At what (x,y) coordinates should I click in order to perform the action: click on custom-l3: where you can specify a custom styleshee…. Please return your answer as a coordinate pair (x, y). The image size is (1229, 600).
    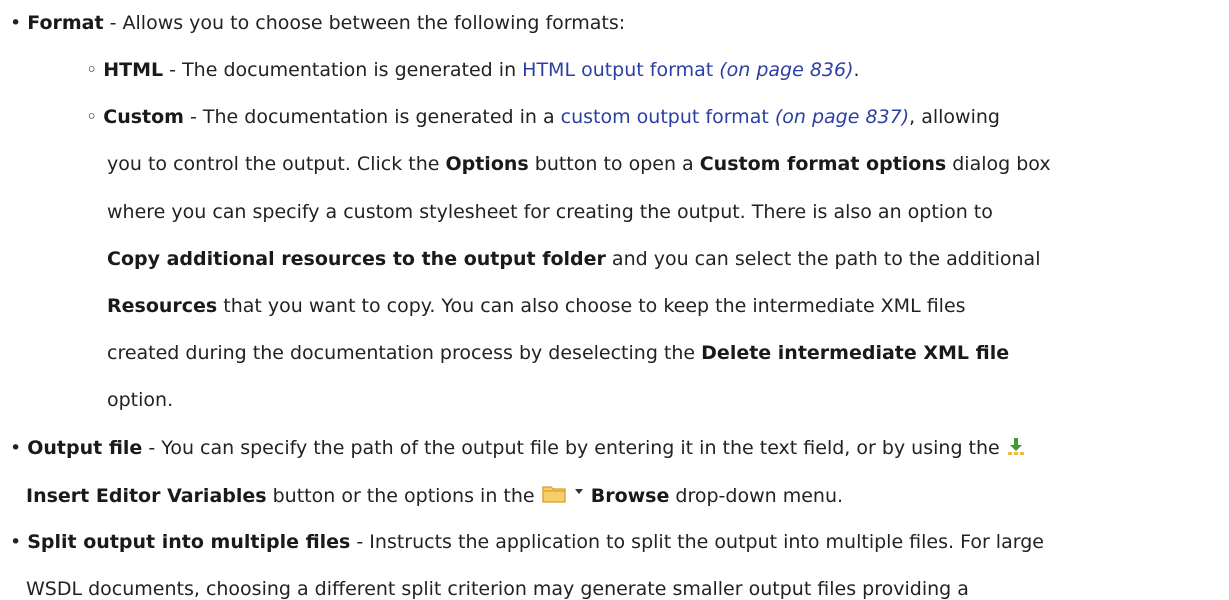
    Looking at the image, I should click on (550, 212).